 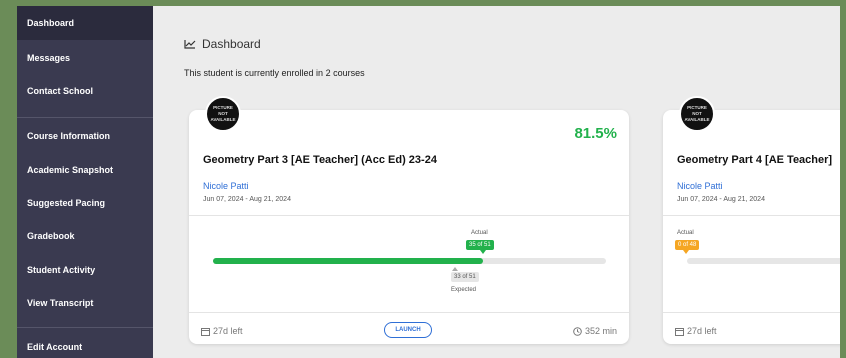 What do you see at coordinates (85, 91) in the screenshot?
I see `sidebar-item-contact-school: Contact School` at bounding box center [85, 91].